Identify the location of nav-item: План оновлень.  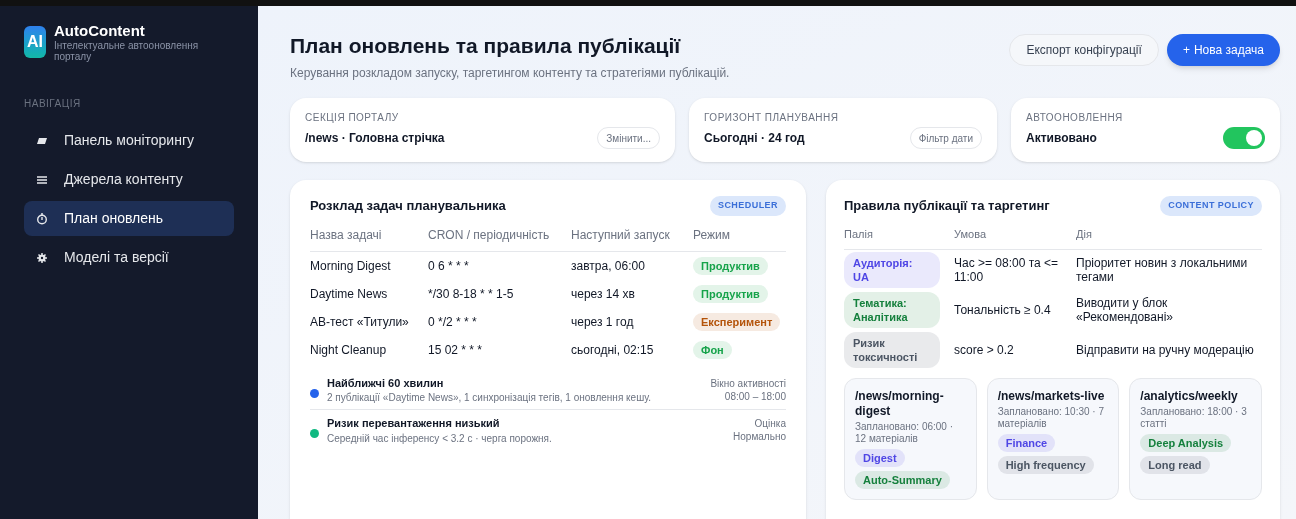
(129, 218).